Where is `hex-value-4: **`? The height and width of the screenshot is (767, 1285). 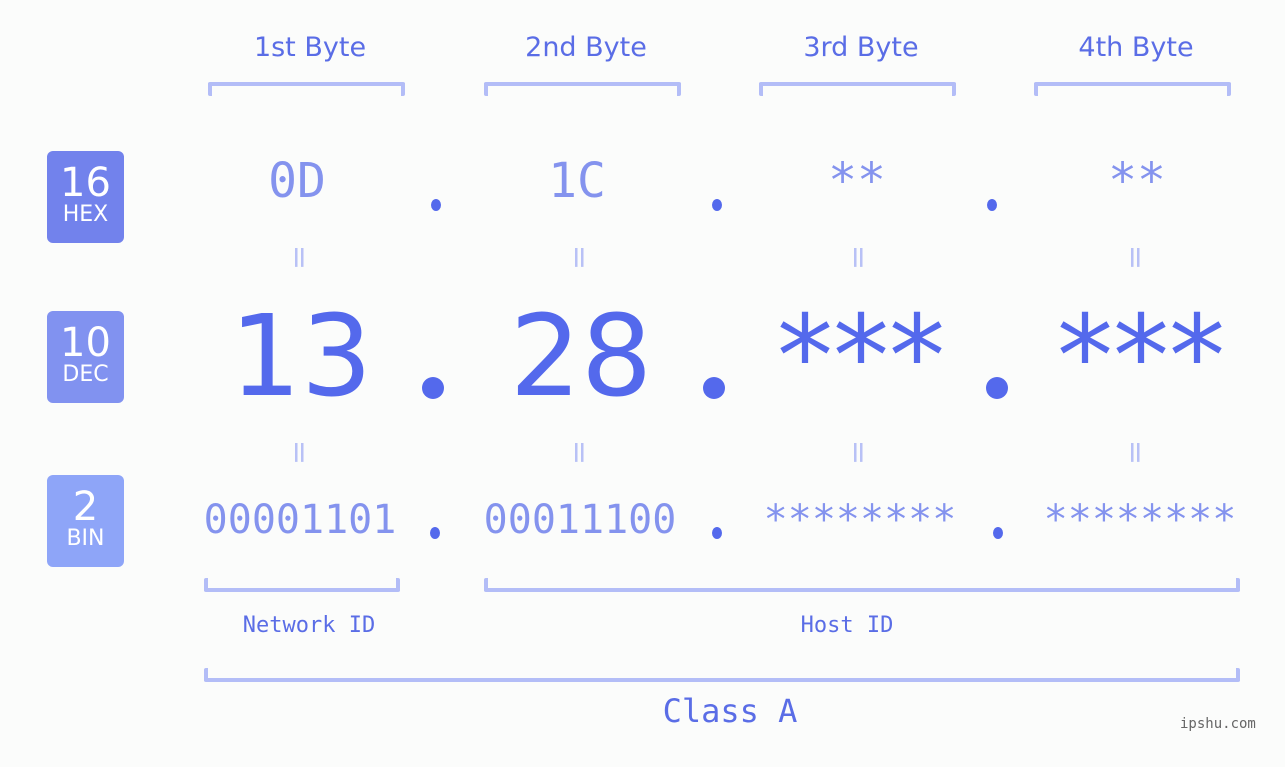
hex-value-4: ** is located at coordinates (1137, 181).